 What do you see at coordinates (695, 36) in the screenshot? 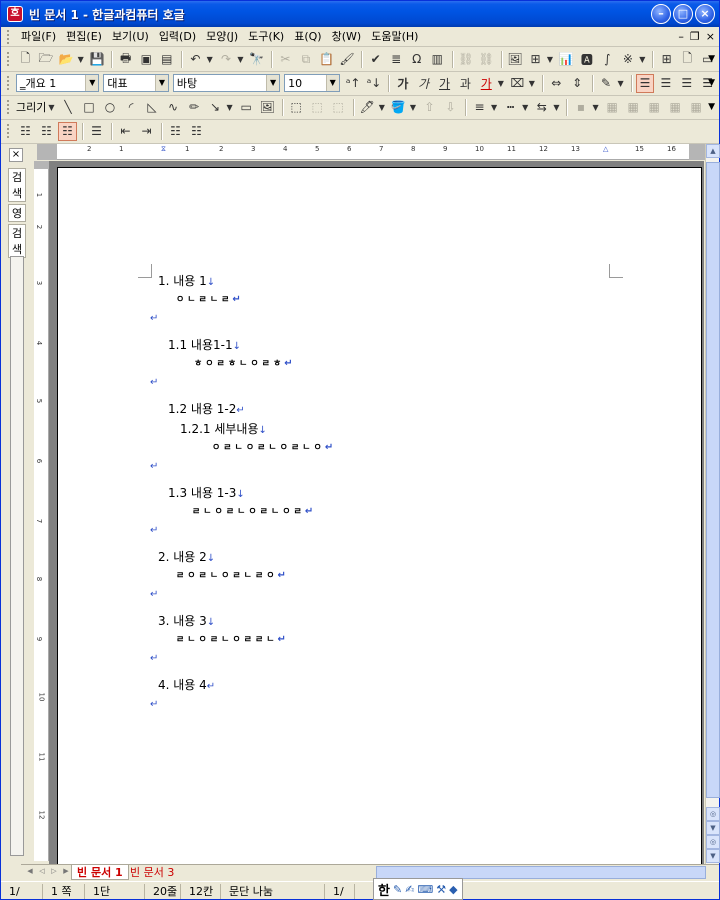
I see `doc-restore-icon: ❐` at bounding box center [695, 36].